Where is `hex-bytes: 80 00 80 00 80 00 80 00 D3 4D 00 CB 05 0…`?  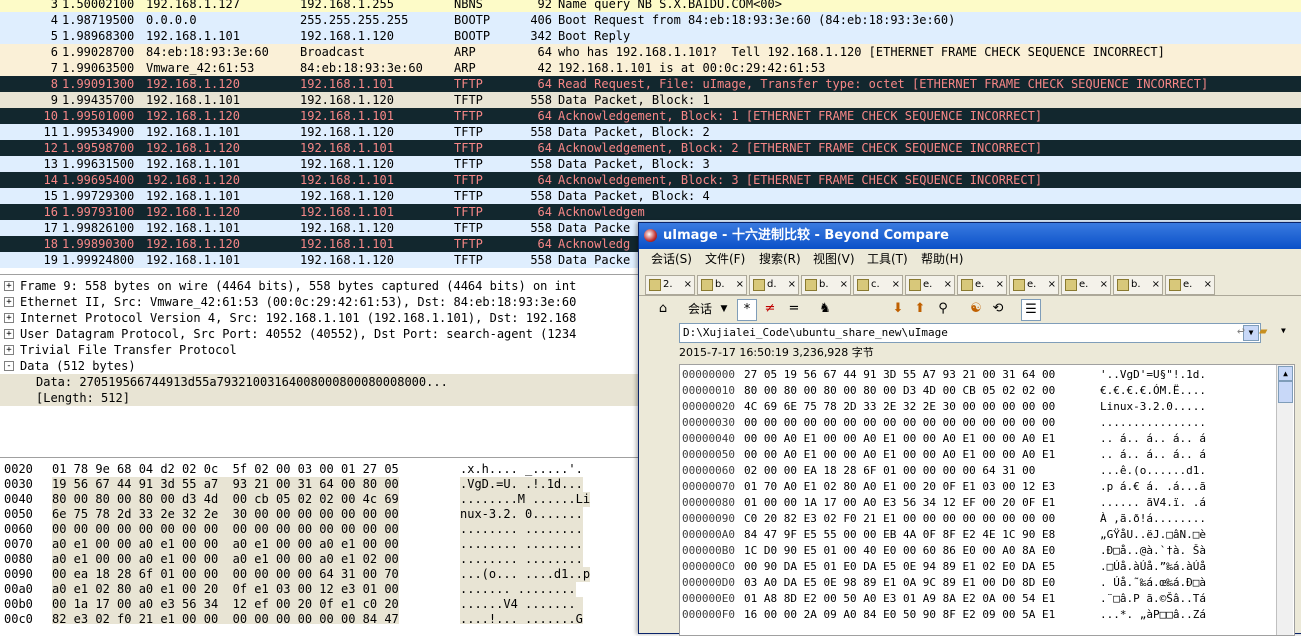
hex-bytes: 80 00 80 00 80 00 80 00 D3 4D 00 CB 05 0… is located at coordinates (899, 391).